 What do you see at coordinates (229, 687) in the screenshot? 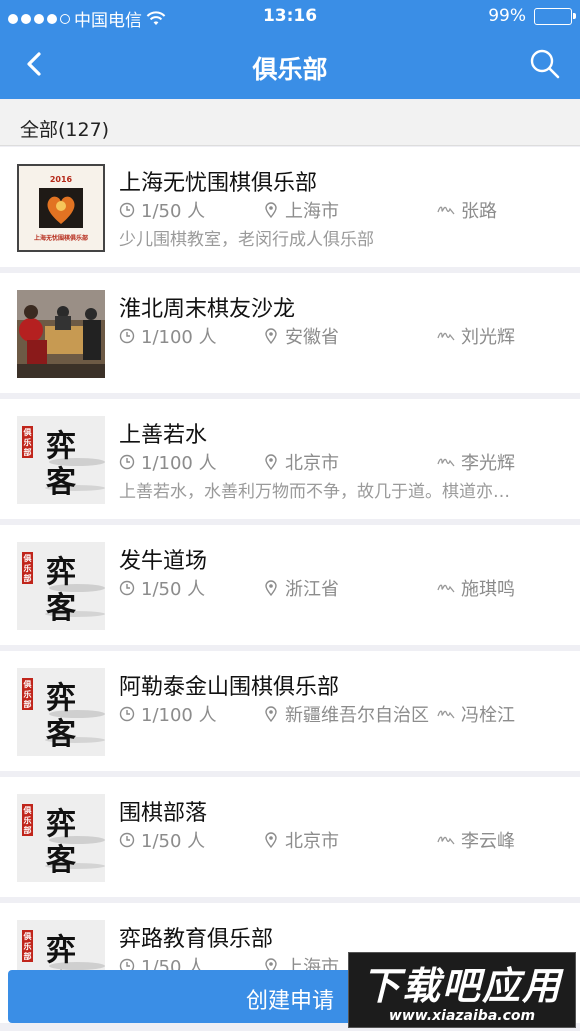
I see `club-name: 阿勒泰金山围棋俱乐部` at bounding box center [229, 687].